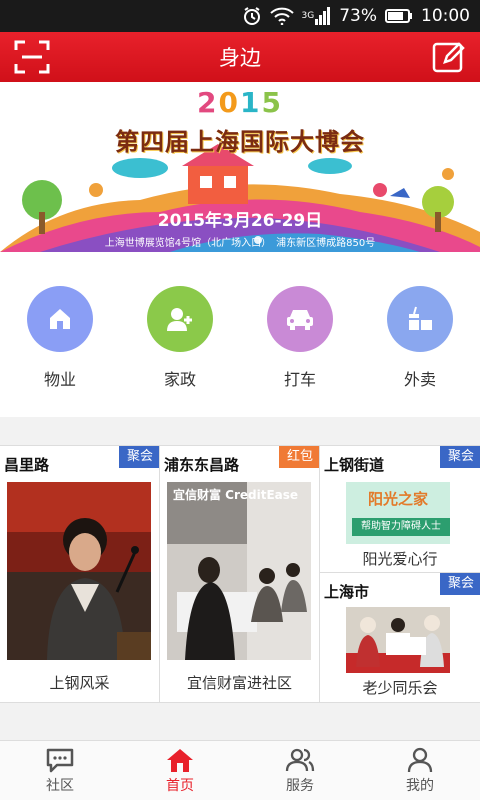 The width and height of the screenshot is (480, 800). What do you see at coordinates (229, 102) in the screenshot?
I see `year-digit: 0` at bounding box center [229, 102].